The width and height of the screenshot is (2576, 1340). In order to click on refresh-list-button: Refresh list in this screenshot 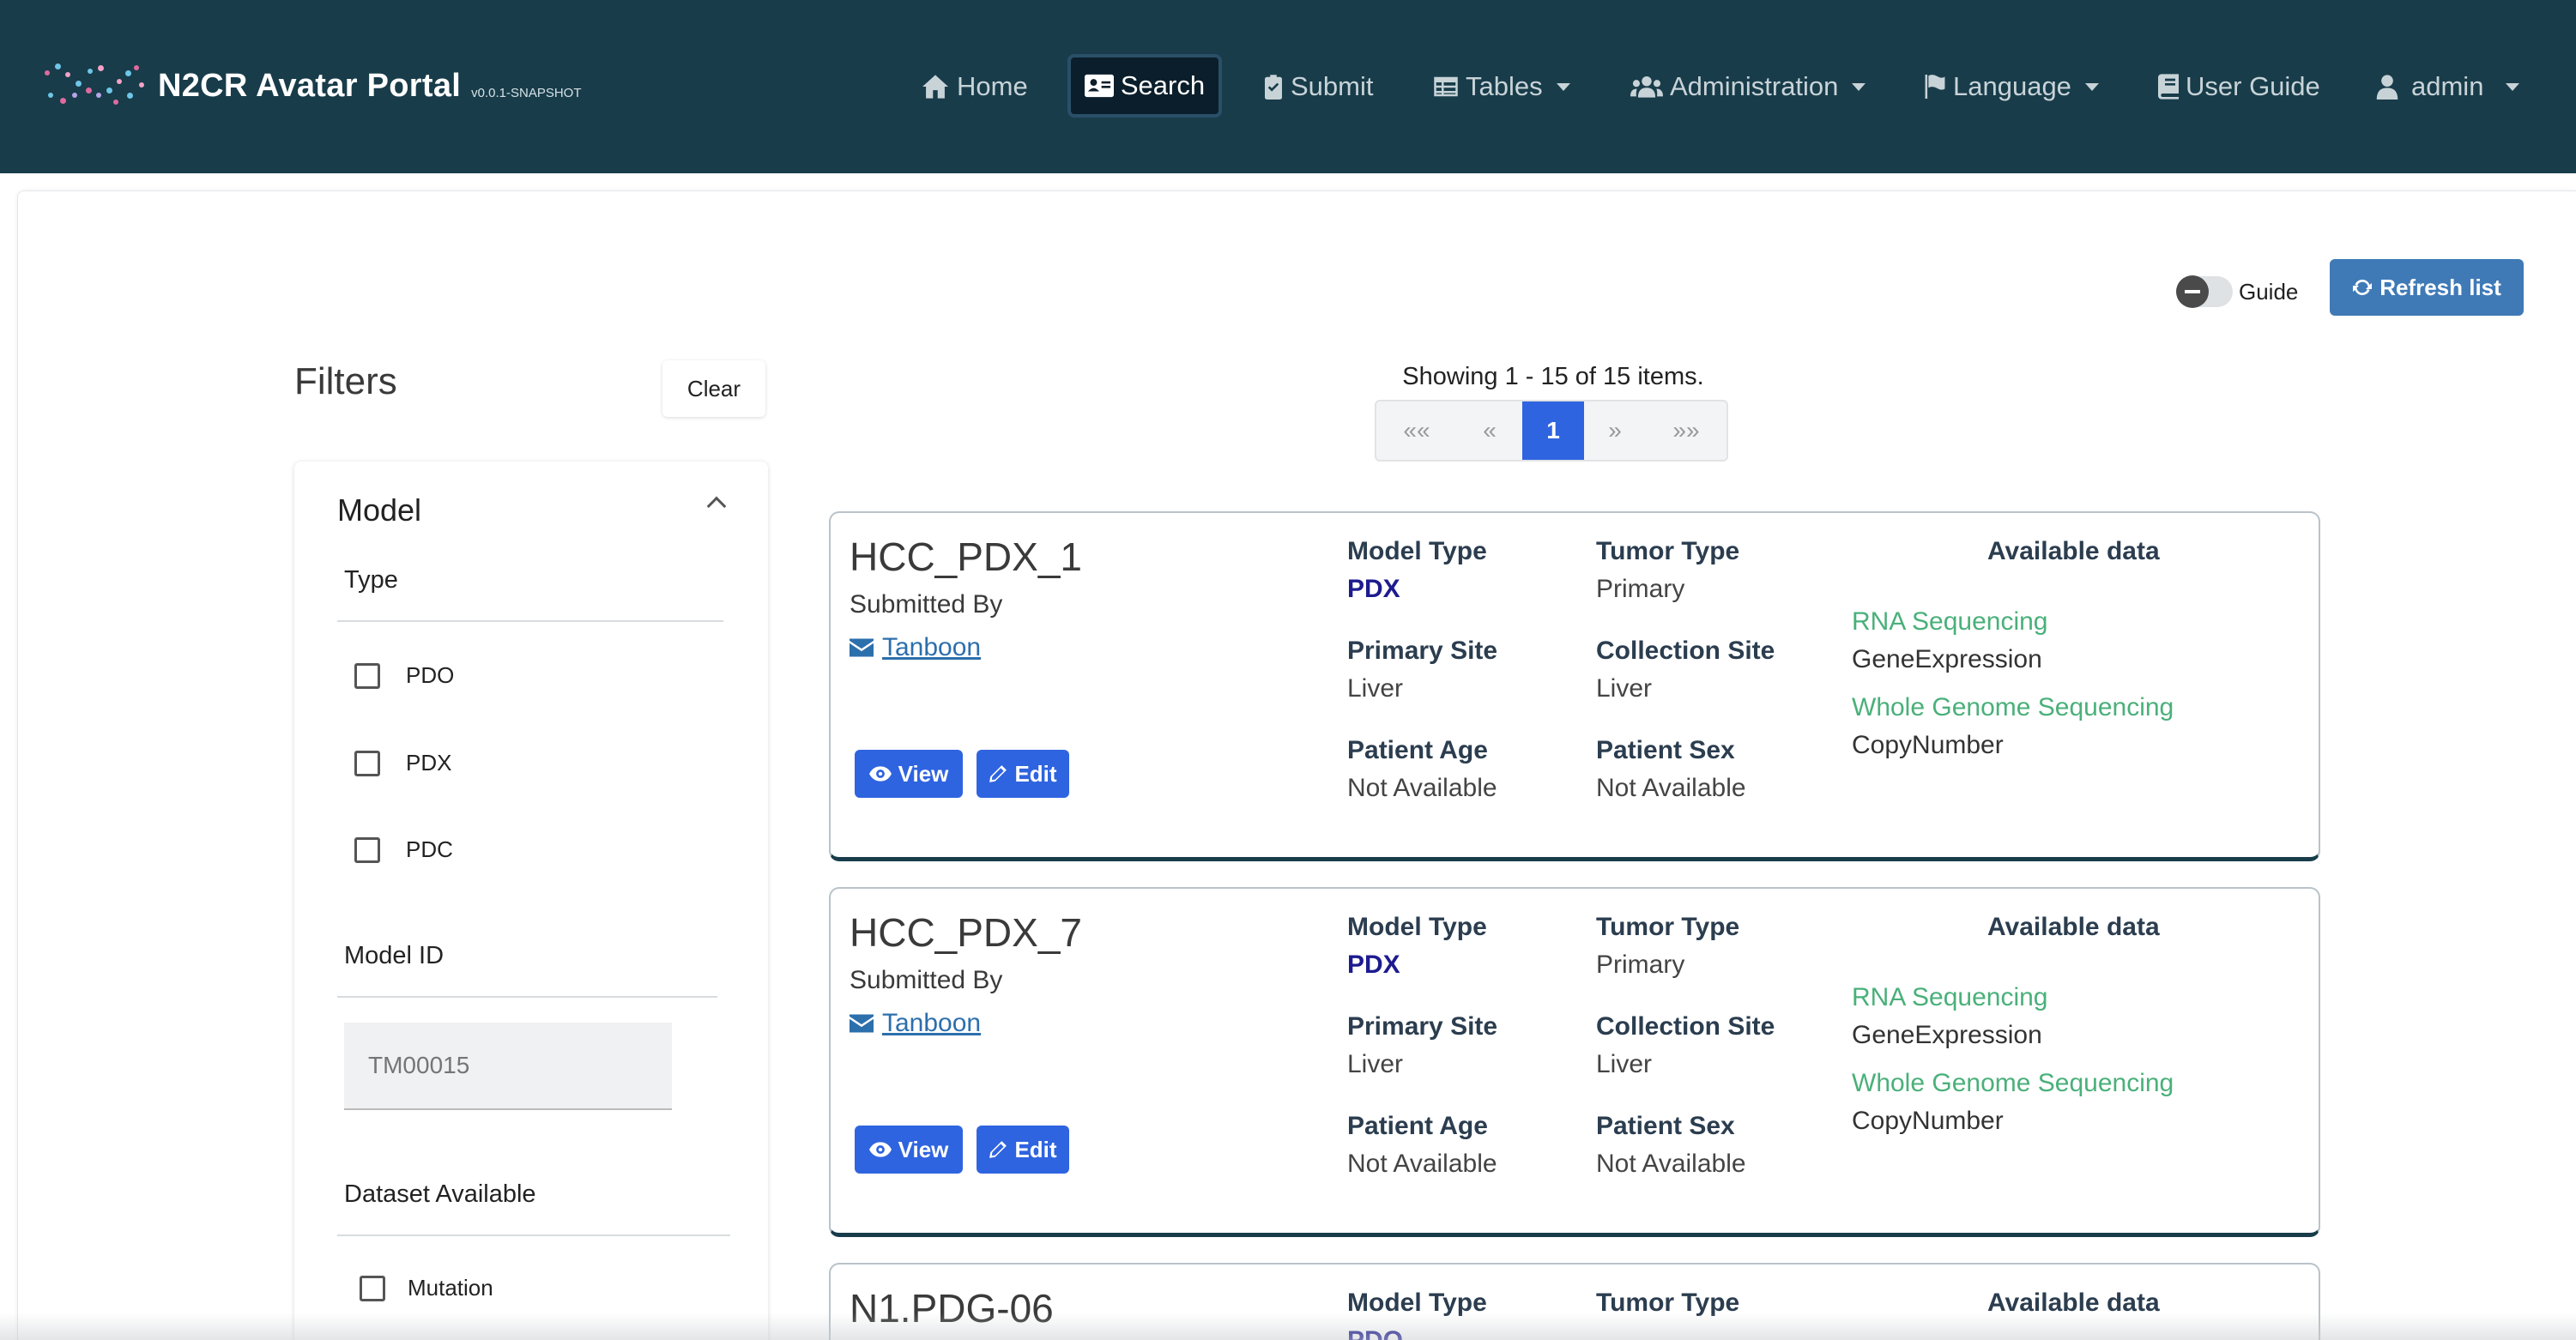, I will do `click(2427, 288)`.